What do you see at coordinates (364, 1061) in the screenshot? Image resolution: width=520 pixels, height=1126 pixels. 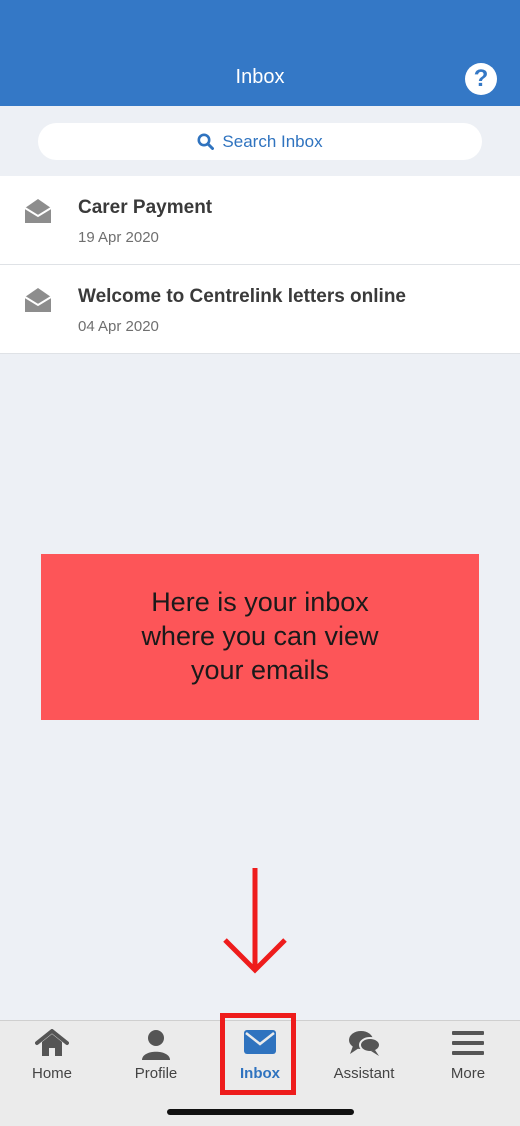 I see `tab-assistant: Assistant` at bounding box center [364, 1061].